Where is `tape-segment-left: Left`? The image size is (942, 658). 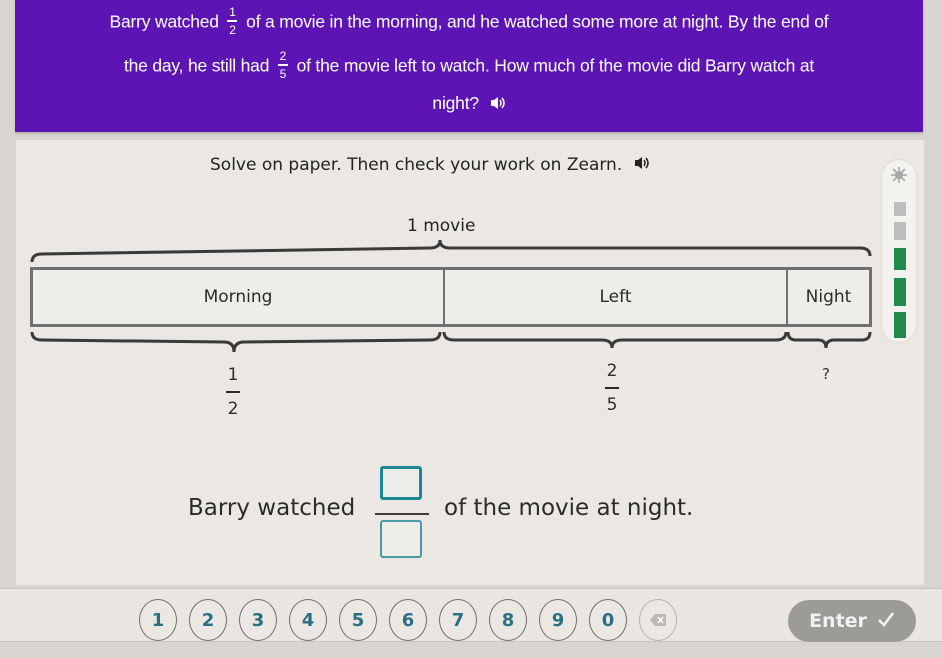
tape-segment-left: Left is located at coordinates (614, 297).